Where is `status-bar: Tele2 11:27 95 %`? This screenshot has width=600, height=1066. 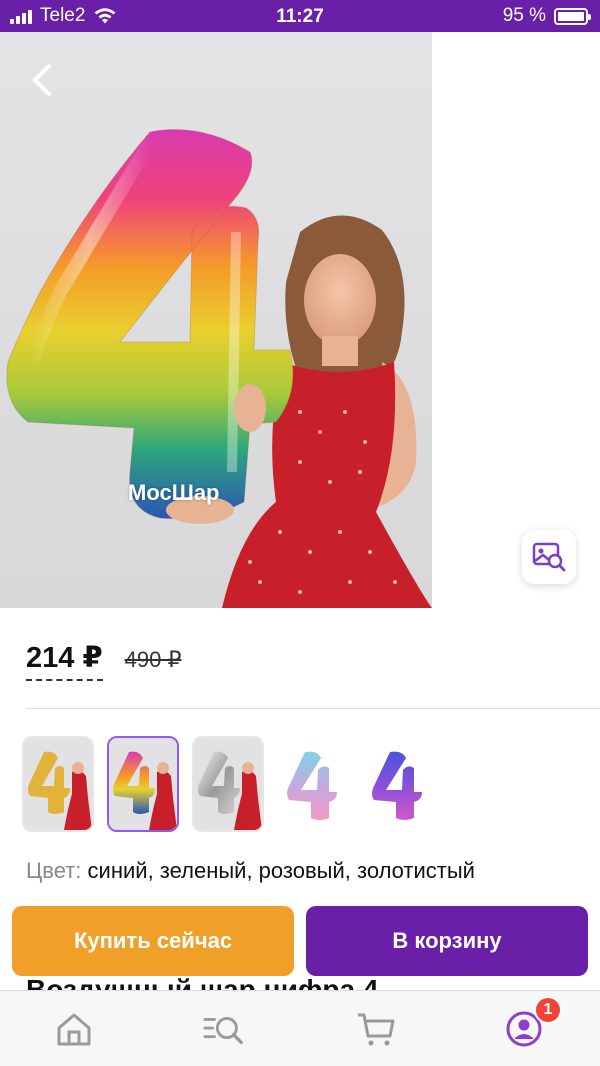 status-bar: Tele2 11:27 95 % is located at coordinates (300, 16).